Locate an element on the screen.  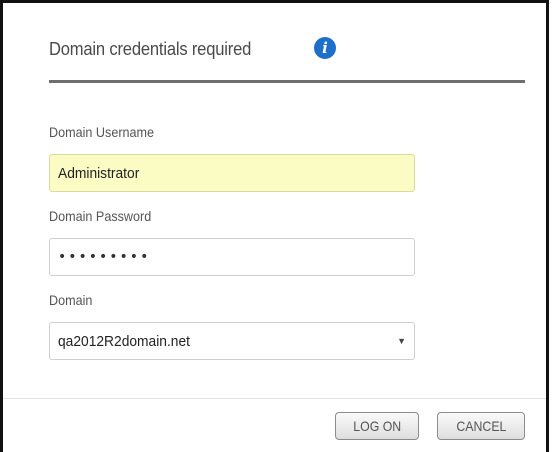
domain-username-value: Administrator is located at coordinates (99, 173).